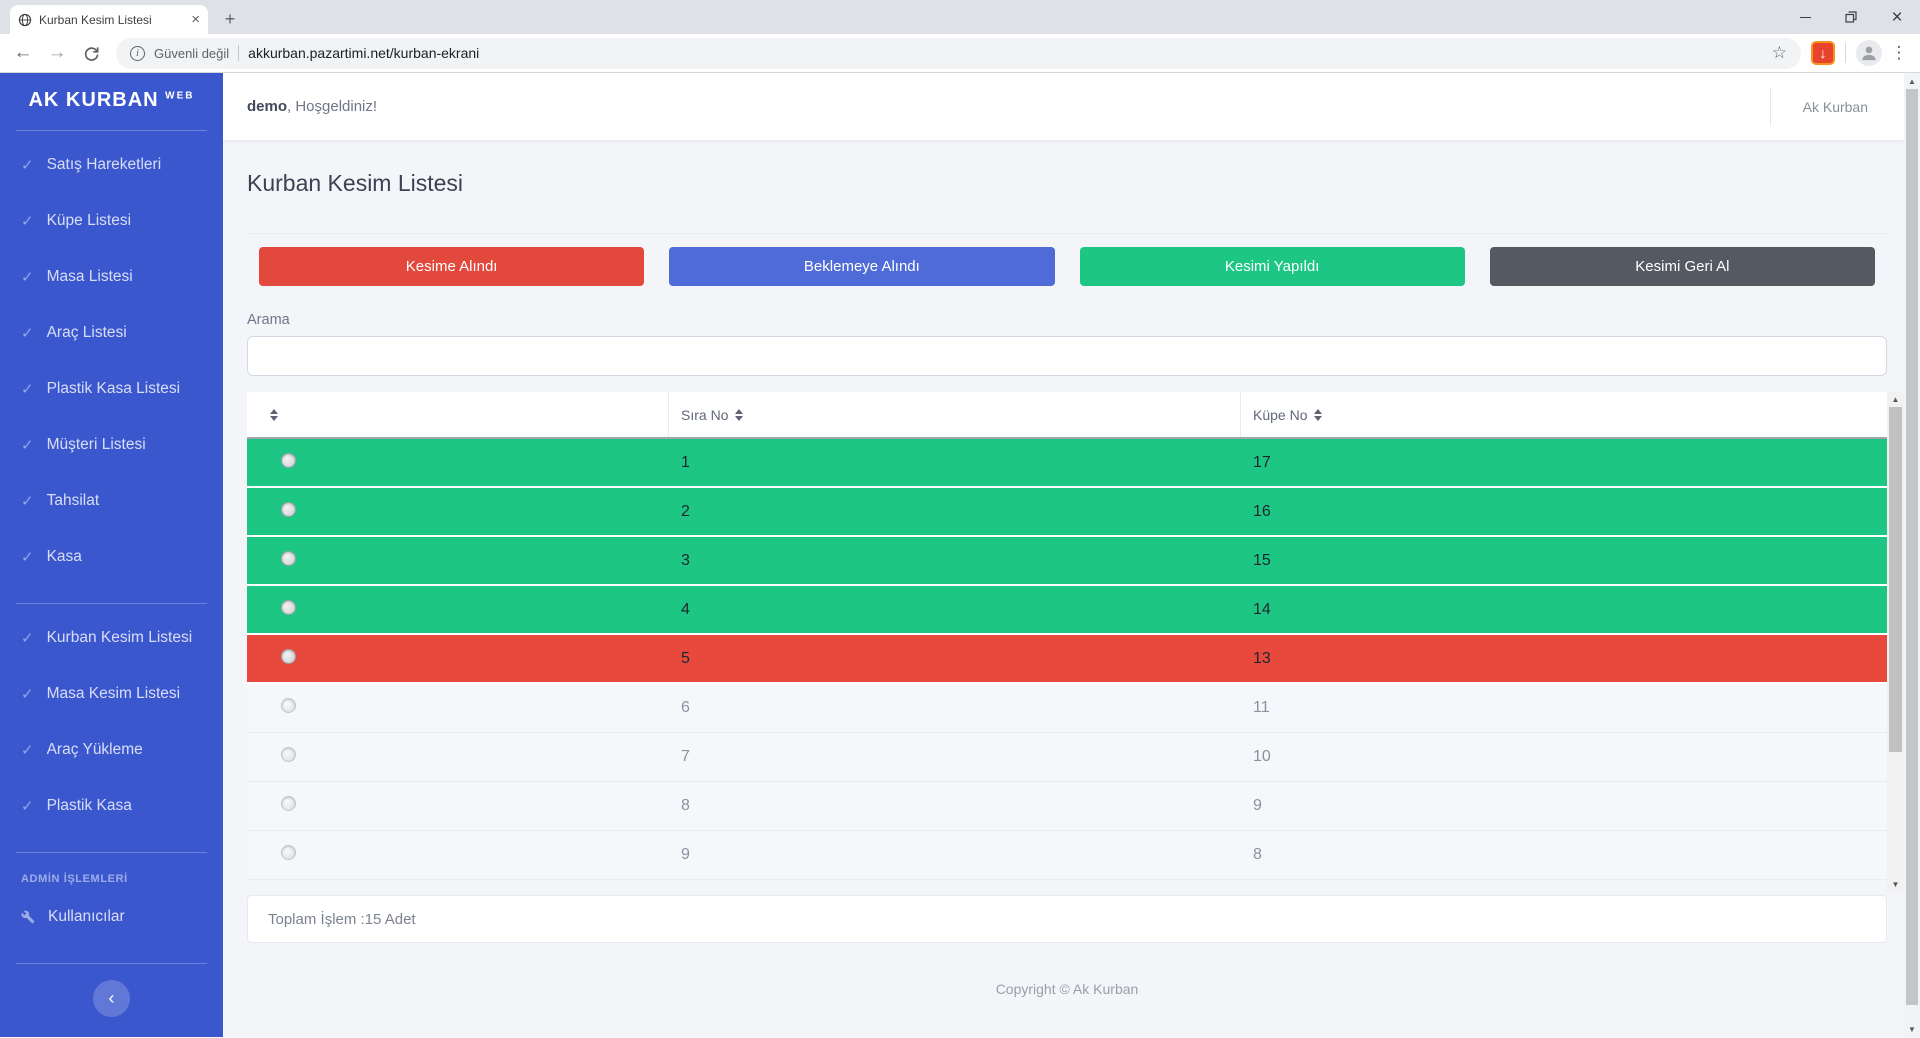 This screenshot has height=1038, width=1920. What do you see at coordinates (1912, 547) in the screenshot?
I see `page-scrollbar-thumb` at bounding box center [1912, 547].